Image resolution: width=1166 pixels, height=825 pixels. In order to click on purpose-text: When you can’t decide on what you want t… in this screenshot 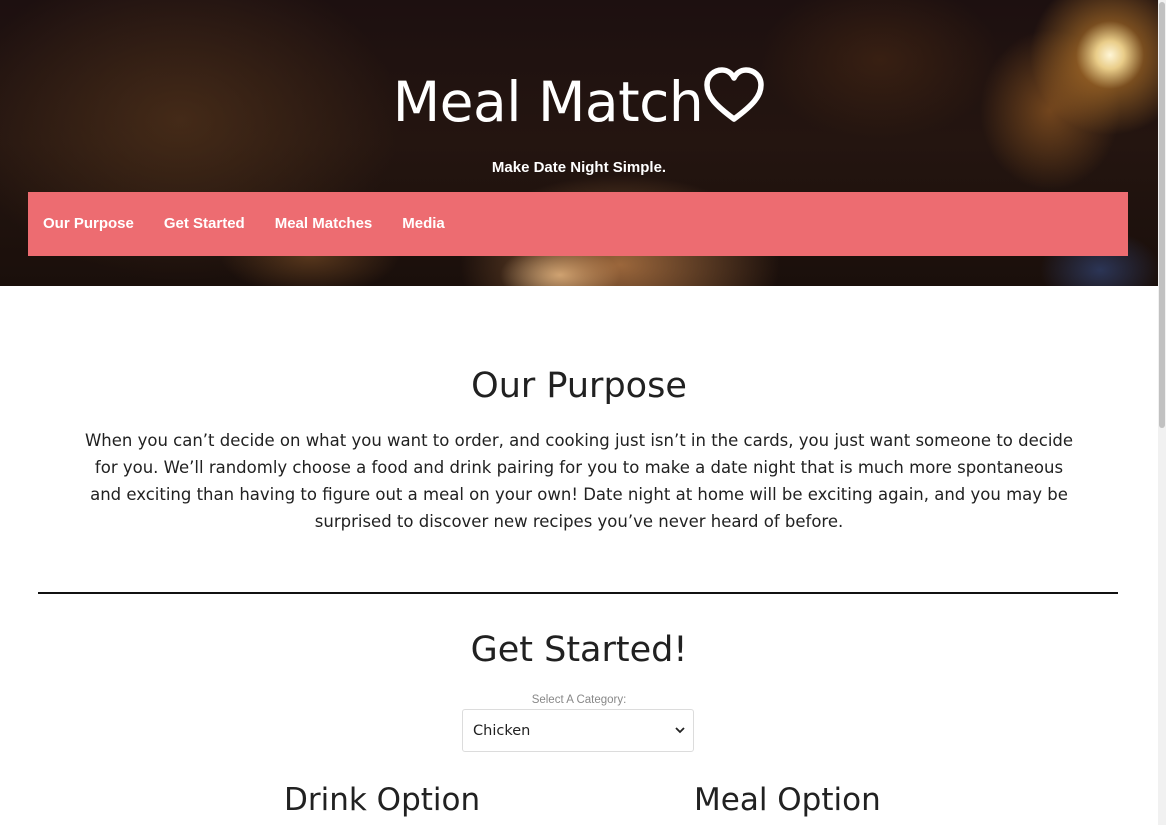, I will do `click(579, 481)`.